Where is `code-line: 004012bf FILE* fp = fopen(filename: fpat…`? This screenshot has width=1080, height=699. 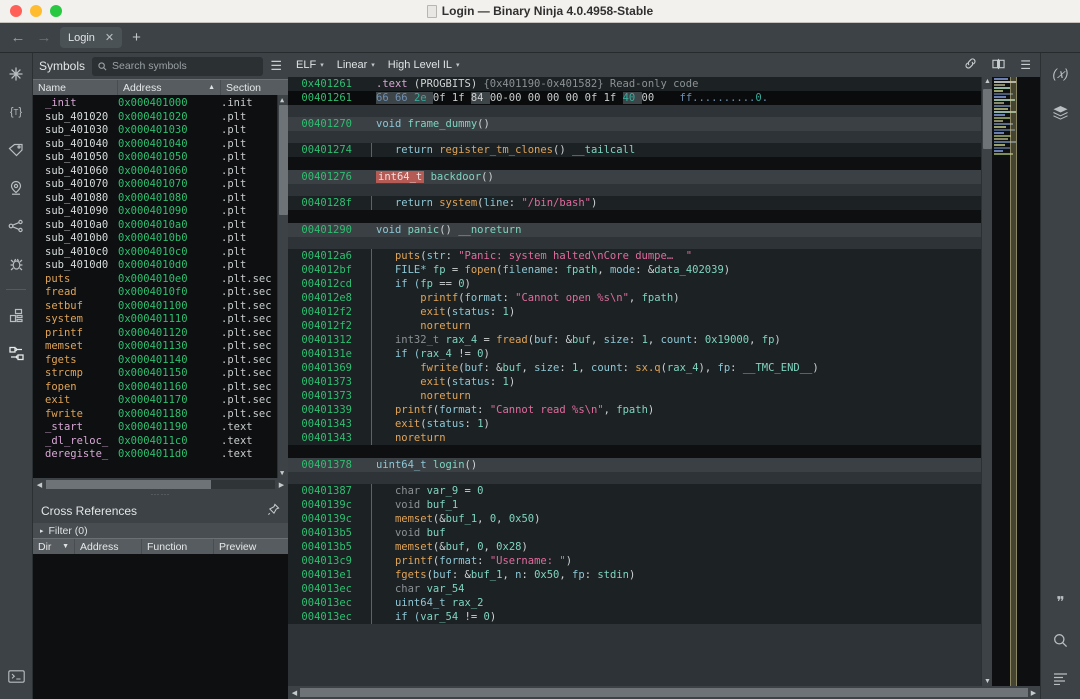
code-line: 004012bf FILE* fp = fopen(filename: fpat… is located at coordinates (634, 270).